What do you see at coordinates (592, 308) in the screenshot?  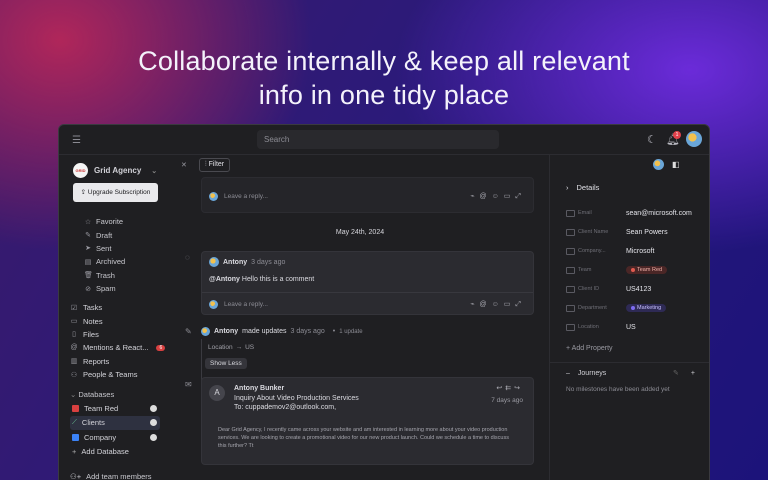 I see `property-label: Department` at bounding box center [592, 308].